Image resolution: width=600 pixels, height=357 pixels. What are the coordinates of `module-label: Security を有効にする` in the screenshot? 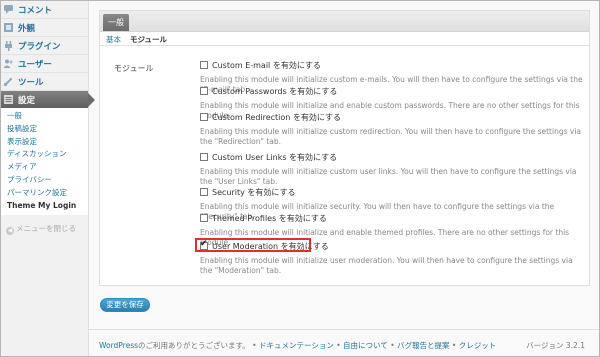 It's located at (253, 192).